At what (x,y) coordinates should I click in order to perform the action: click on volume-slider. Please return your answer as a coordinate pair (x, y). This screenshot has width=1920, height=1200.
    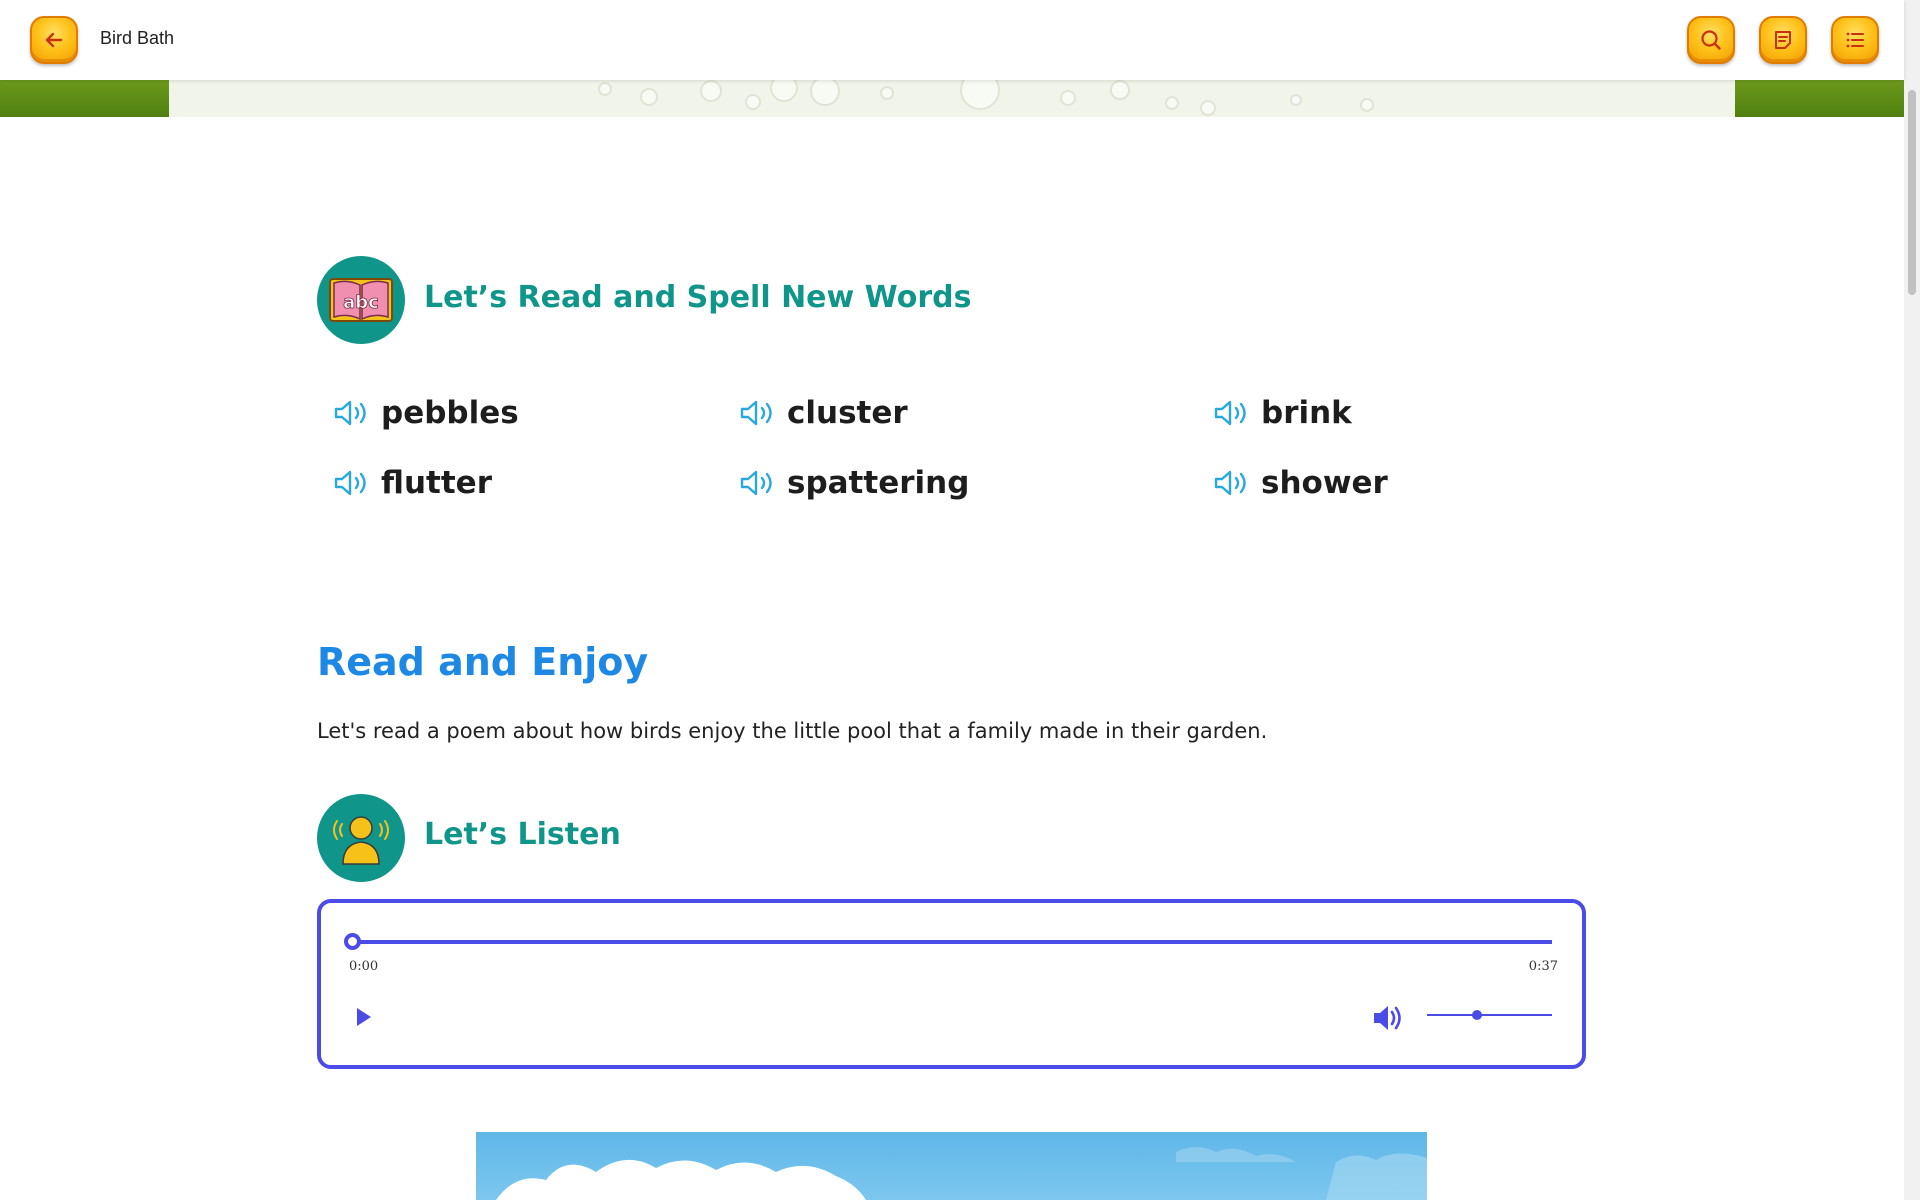
    Looking at the image, I should click on (1489, 1015).